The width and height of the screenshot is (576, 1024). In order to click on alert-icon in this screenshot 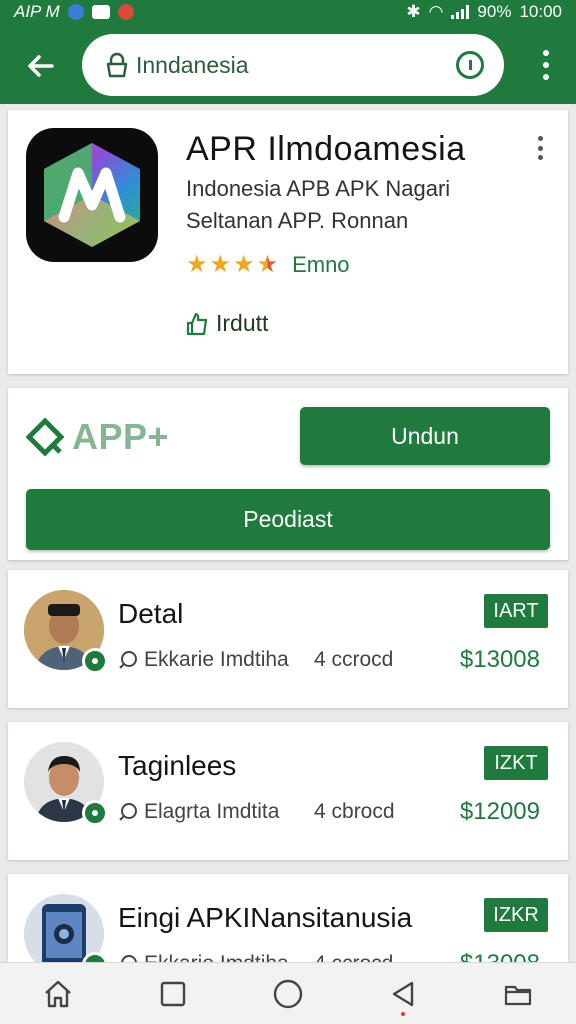, I will do `click(125, 12)`.